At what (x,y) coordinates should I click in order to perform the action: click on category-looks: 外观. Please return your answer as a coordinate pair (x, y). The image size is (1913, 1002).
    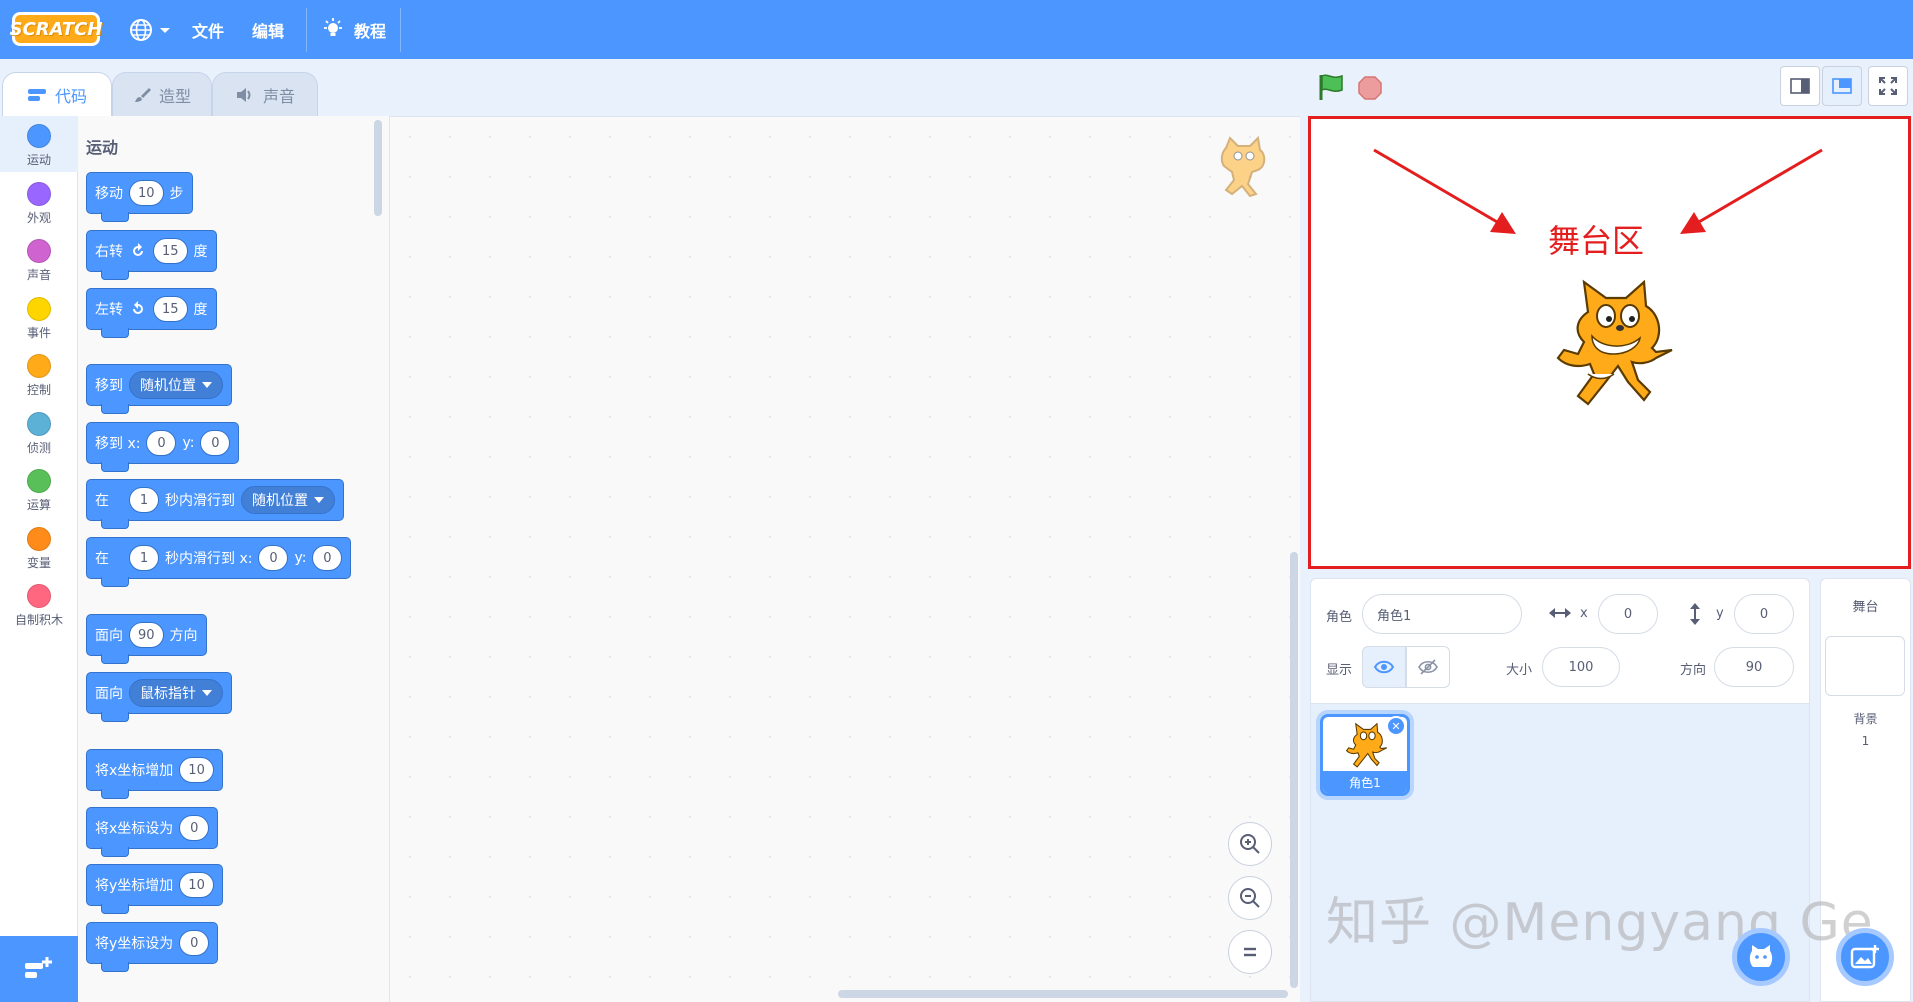
    Looking at the image, I should click on (39, 202).